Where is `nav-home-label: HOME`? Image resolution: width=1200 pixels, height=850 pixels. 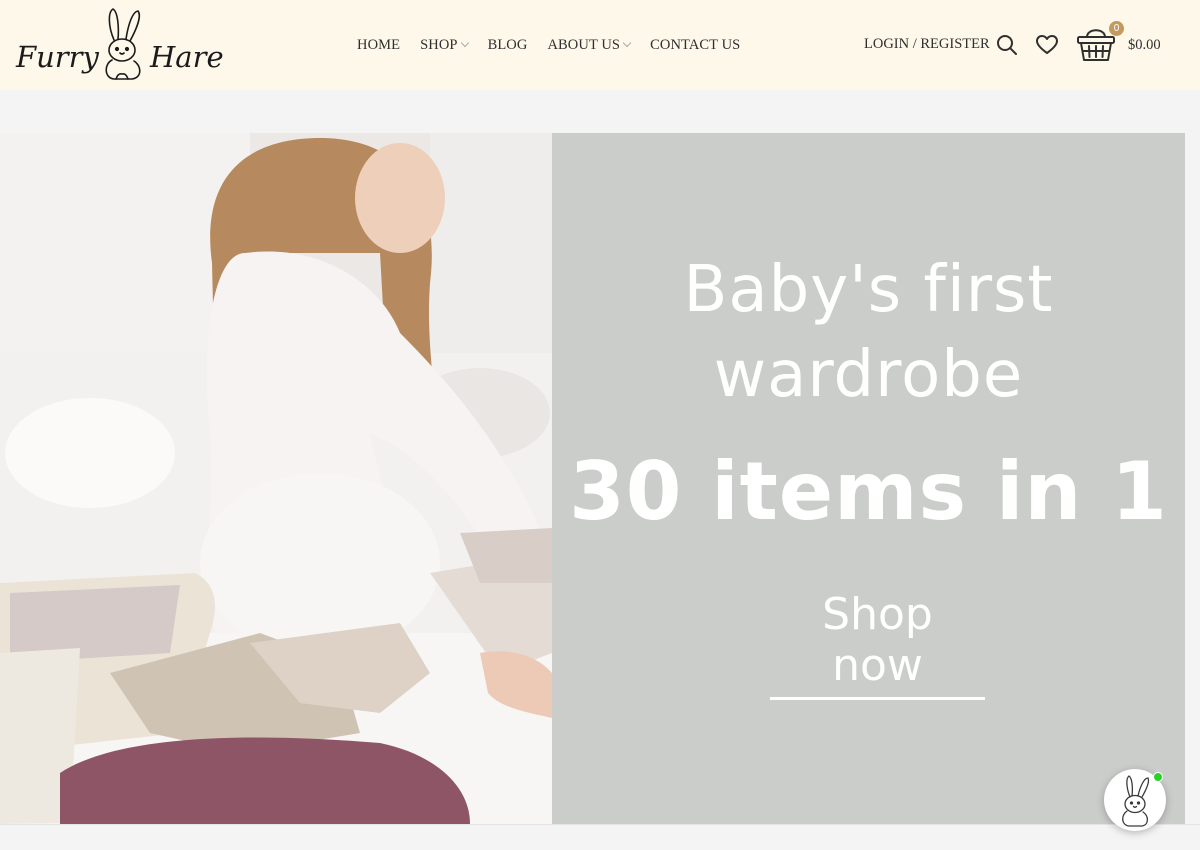
nav-home-label: HOME is located at coordinates (379, 44).